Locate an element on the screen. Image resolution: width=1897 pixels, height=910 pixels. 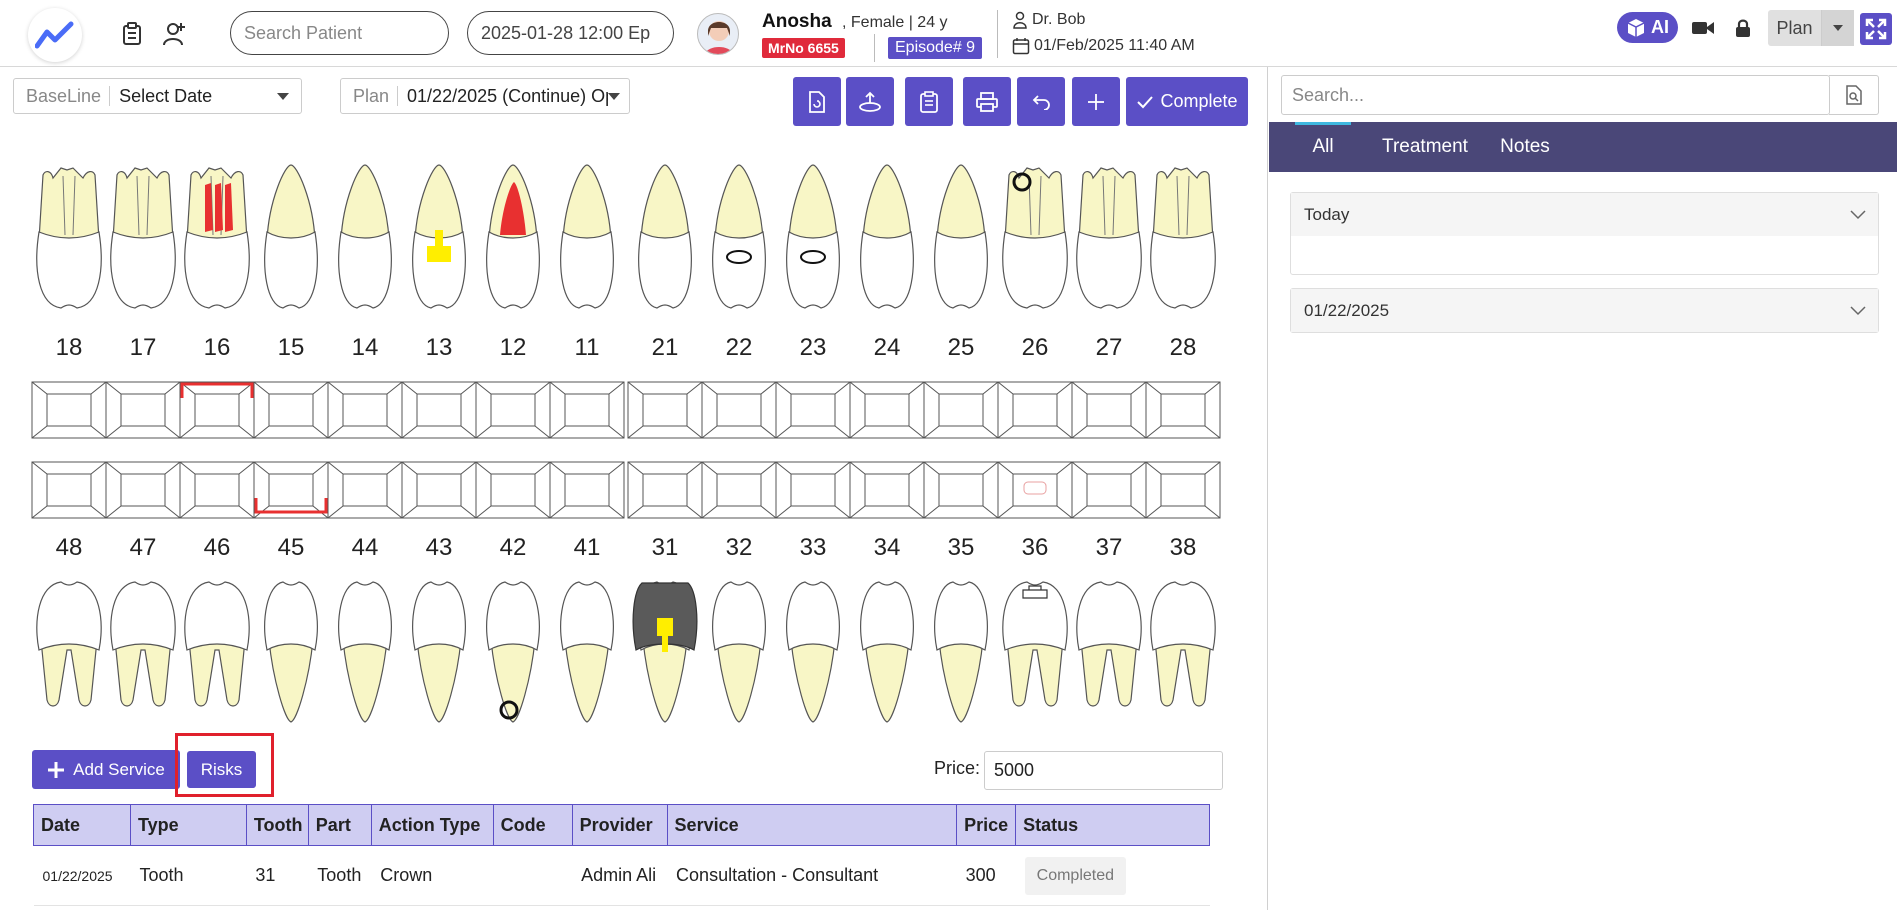
plan-dropdown-button: Plan is located at coordinates (1811, 28).